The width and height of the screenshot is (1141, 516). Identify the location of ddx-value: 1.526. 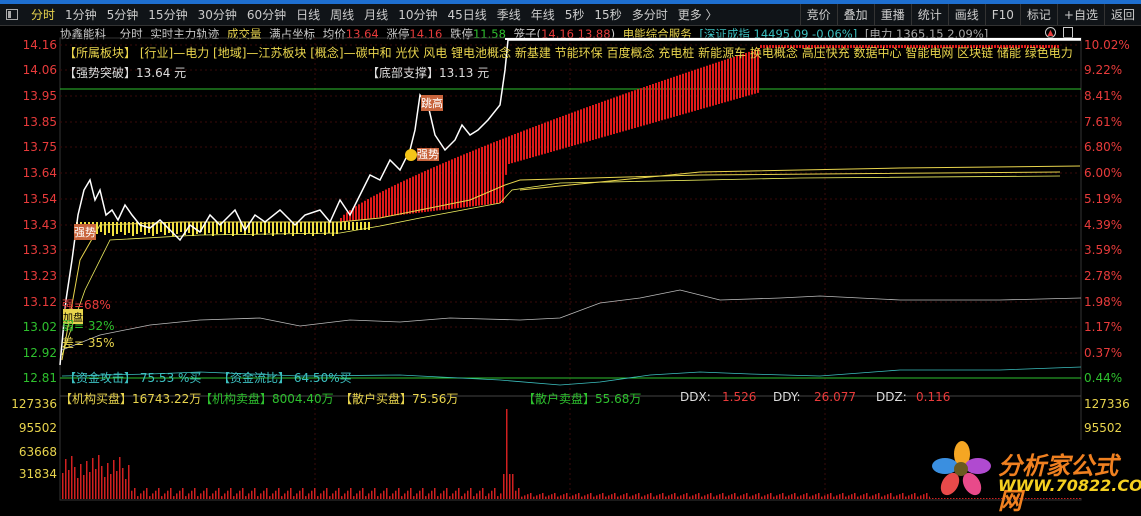
(739, 397).